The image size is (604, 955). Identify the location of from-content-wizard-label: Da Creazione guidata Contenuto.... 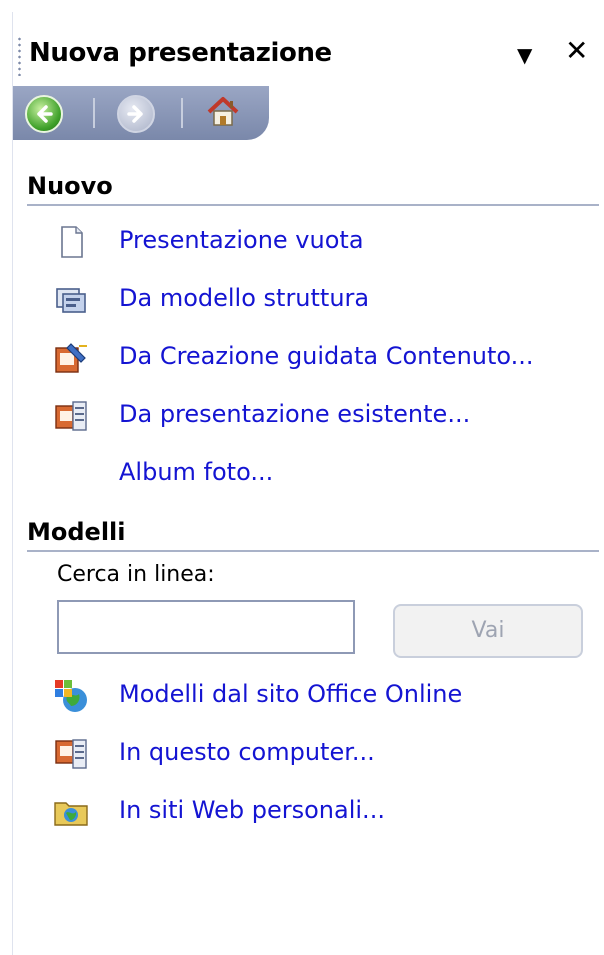
(326, 356).